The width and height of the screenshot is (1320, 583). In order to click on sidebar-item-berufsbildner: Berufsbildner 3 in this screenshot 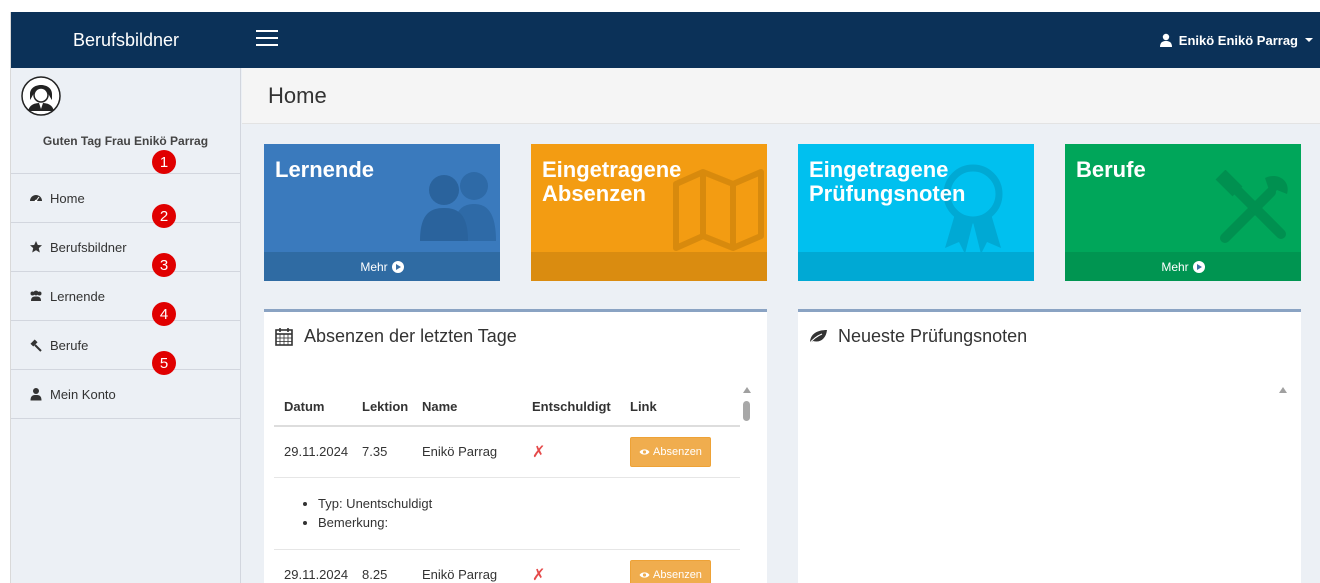, I will do `click(125, 250)`.